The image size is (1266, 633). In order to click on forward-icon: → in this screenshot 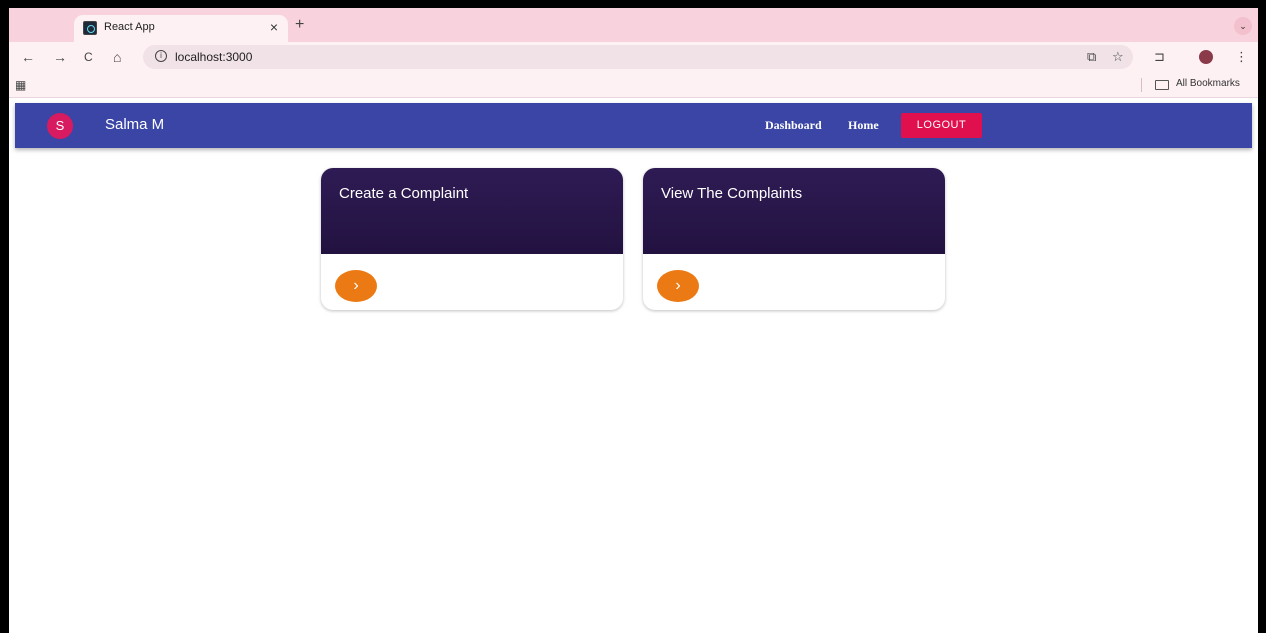, I will do `click(60, 57)`.